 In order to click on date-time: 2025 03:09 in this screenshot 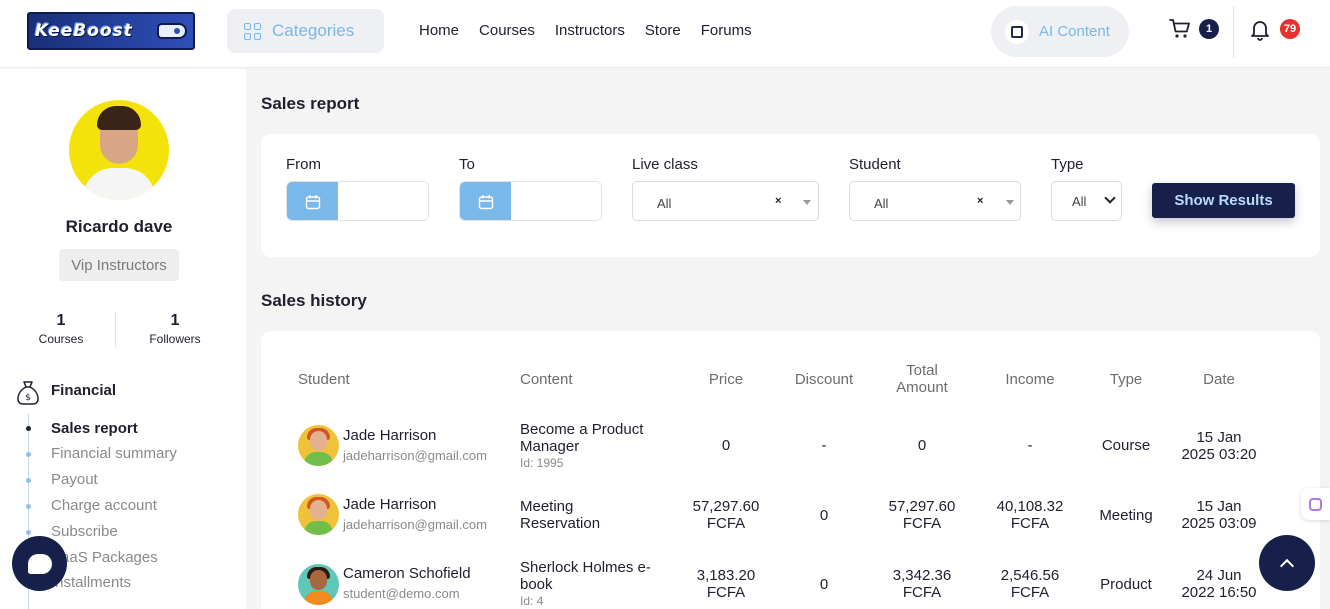, I will do `click(1219, 523)`.